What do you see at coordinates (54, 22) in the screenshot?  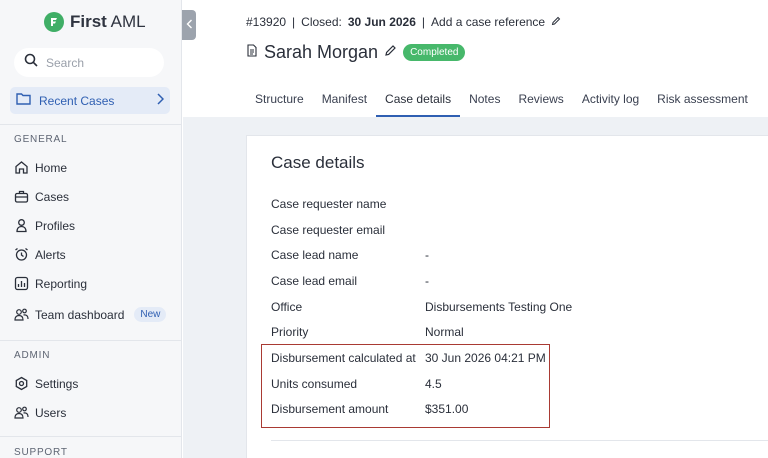 I see `logo-icon` at bounding box center [54, 22].